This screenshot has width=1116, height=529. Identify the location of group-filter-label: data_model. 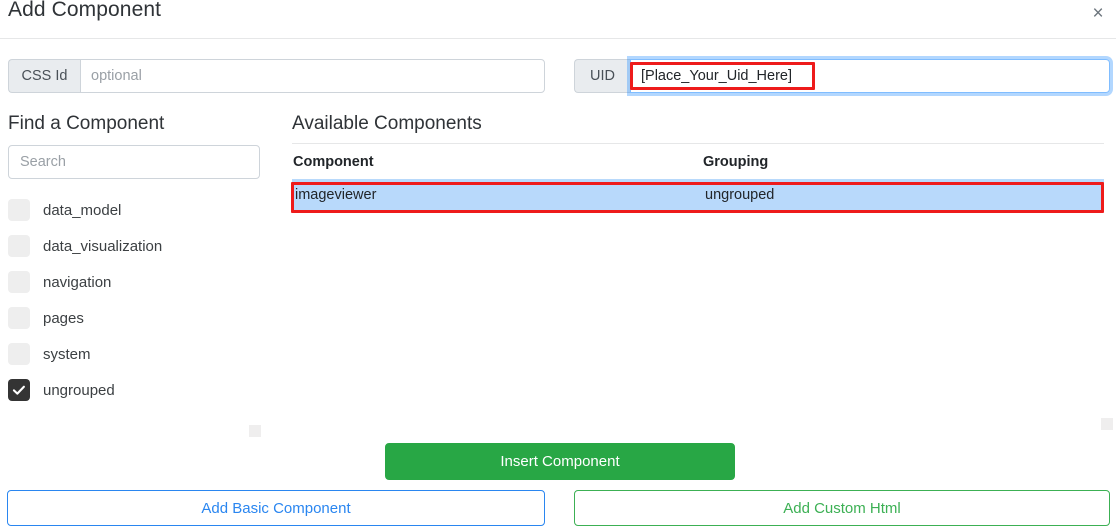
(82, 210).